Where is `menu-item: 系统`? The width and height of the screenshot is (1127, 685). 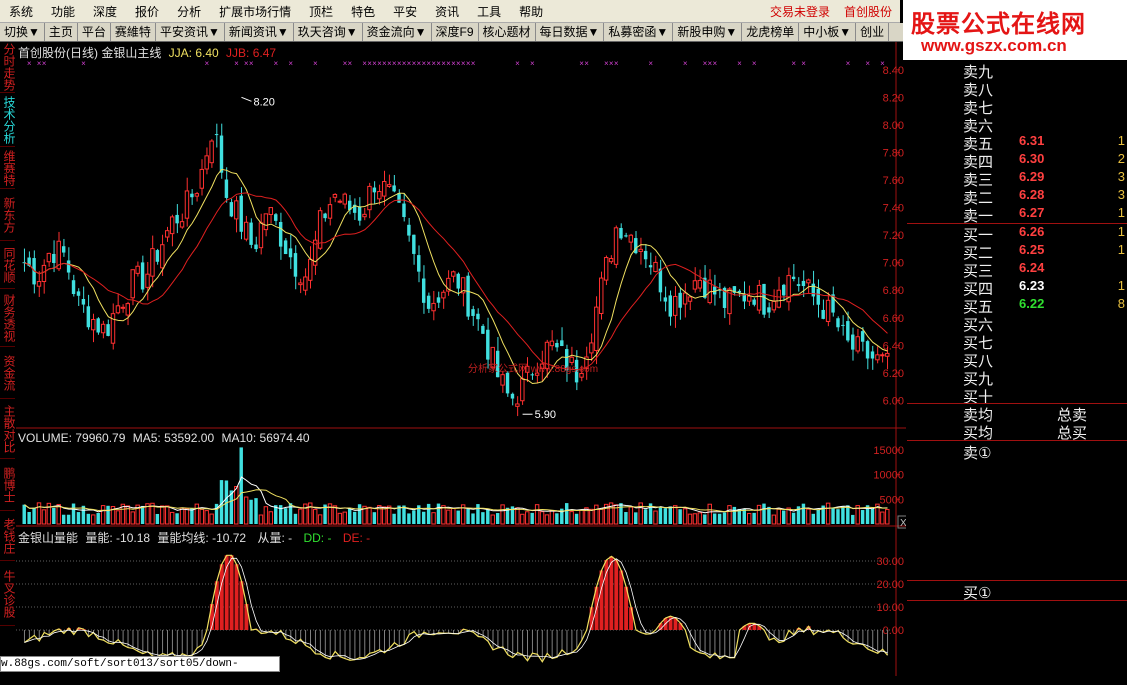
menu-item: 系统 is located at coordinates (21, 11).